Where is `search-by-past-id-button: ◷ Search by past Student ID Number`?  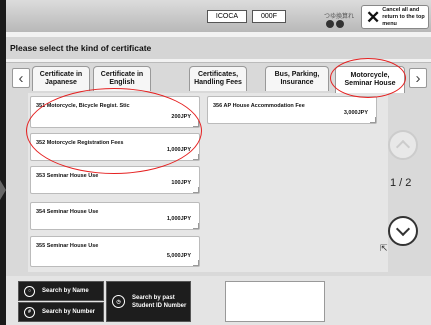
search-by-past-id-button: ◷ Search by past Student ID Number is located at coordinates (148, 301).